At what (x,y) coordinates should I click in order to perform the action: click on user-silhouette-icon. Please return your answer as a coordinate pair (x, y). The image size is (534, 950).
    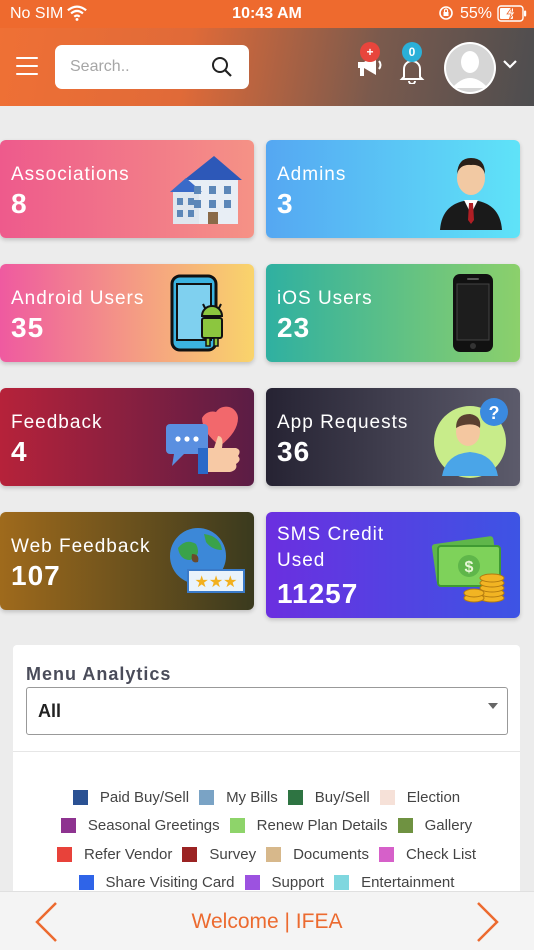
    Looking at the image, I should click on (470, 68).